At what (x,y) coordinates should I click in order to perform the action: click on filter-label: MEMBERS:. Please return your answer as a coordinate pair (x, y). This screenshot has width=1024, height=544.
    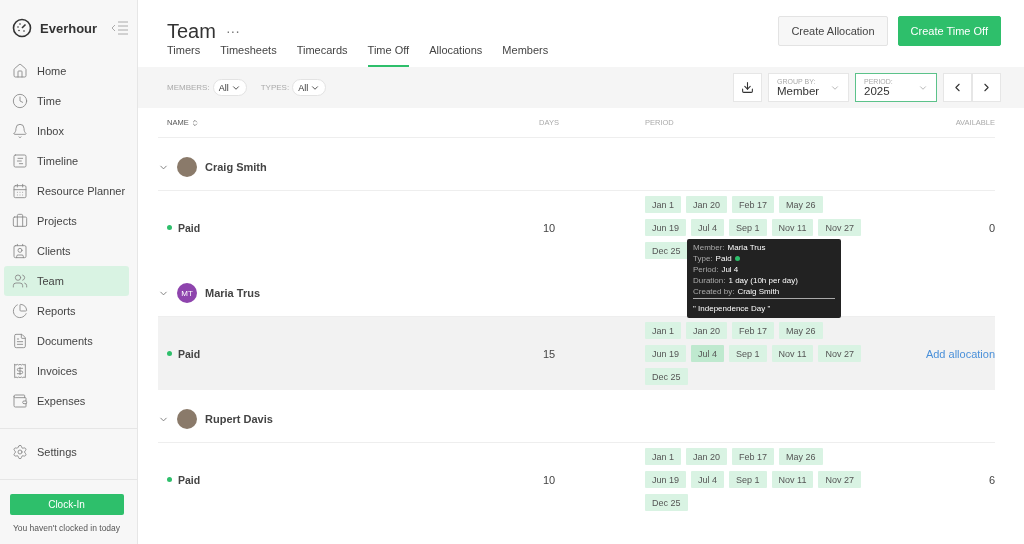
    Looking at the image, I should click on (188, 87).